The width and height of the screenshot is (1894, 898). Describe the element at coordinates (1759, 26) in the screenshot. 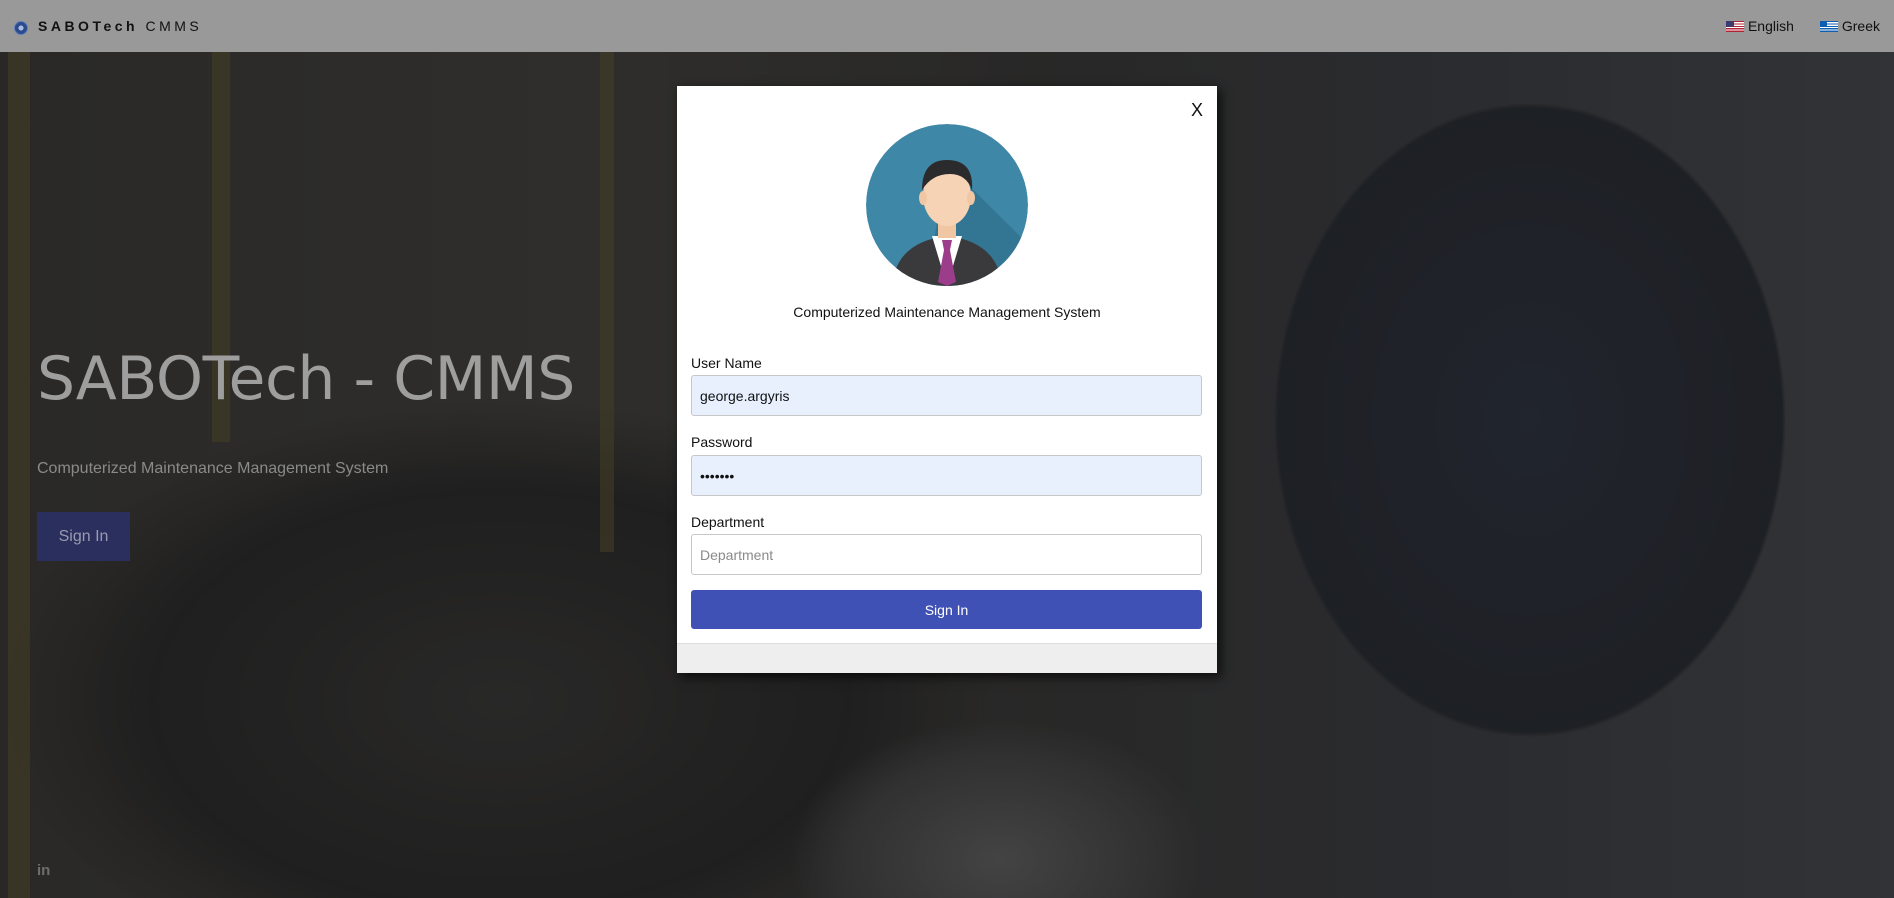

I see `language-english: English` at that location.